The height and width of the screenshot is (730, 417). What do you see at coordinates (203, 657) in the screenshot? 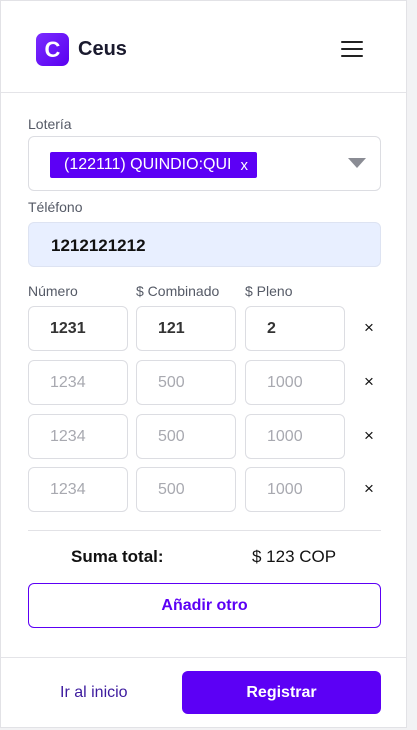
I see `footer-divider` at bounding box center [203, 657].